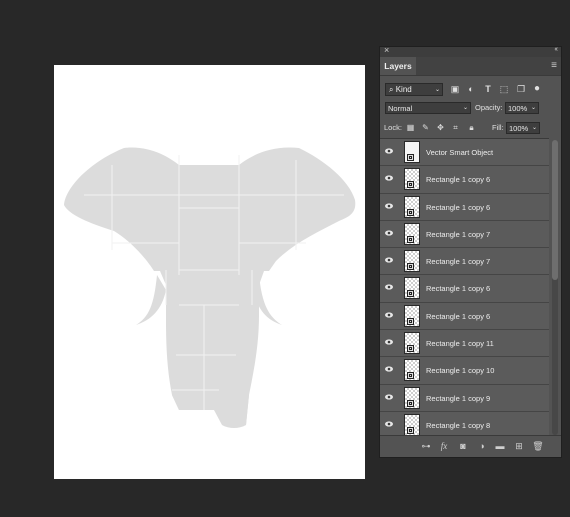  What do you see at coordinates (463, 446) in the screenshot?
I see `add-mask-icon: ◙` at bounding box center [463, 446].